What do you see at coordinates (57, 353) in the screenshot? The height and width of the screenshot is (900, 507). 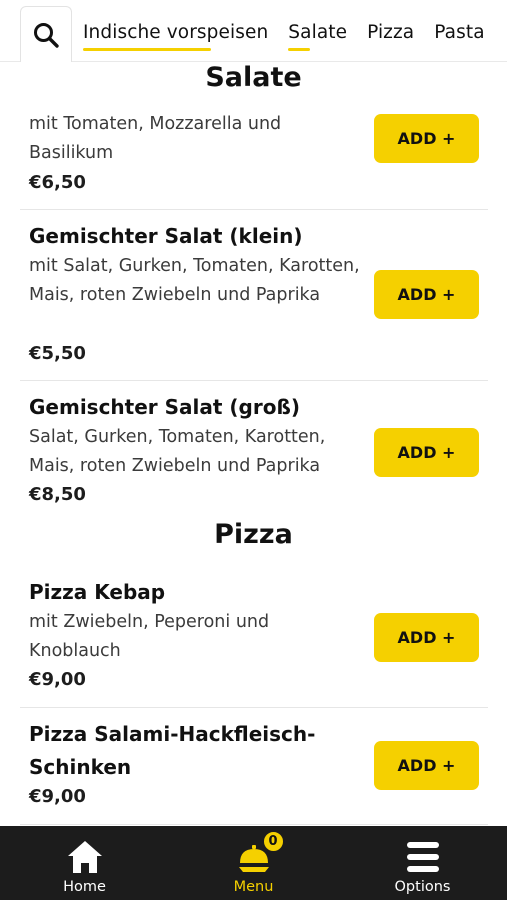 I see `item-price: €5,50` at bounding box center [57, 353].